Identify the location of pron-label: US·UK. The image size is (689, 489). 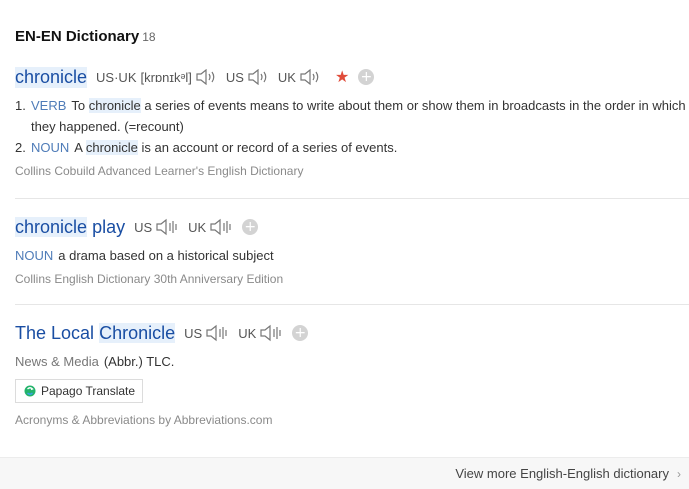
(116, 77).